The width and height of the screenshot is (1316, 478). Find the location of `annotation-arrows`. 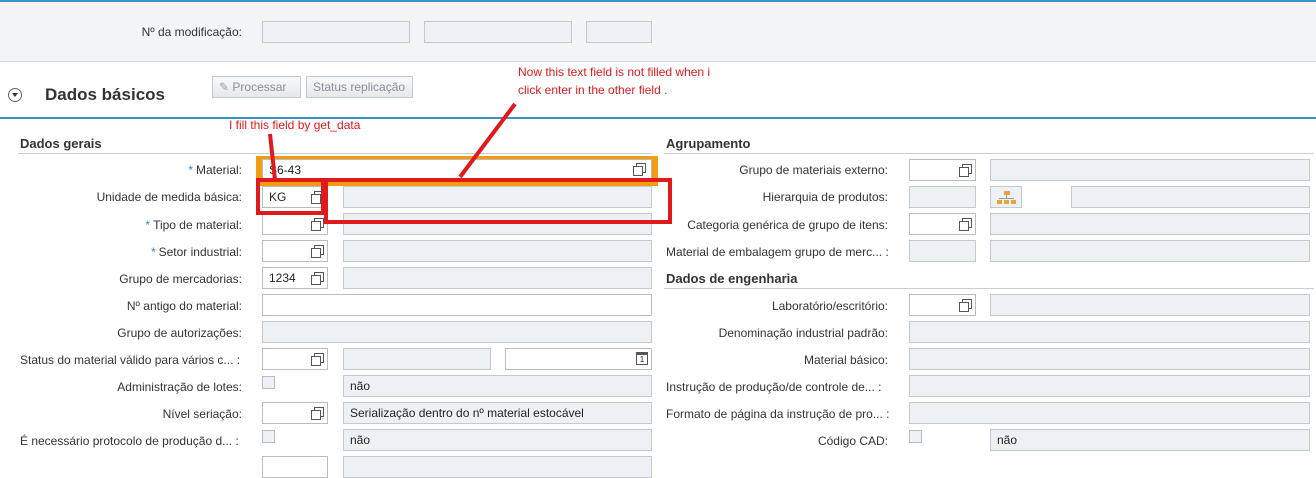

annotation-arrows is located at coordinates (392, 141).